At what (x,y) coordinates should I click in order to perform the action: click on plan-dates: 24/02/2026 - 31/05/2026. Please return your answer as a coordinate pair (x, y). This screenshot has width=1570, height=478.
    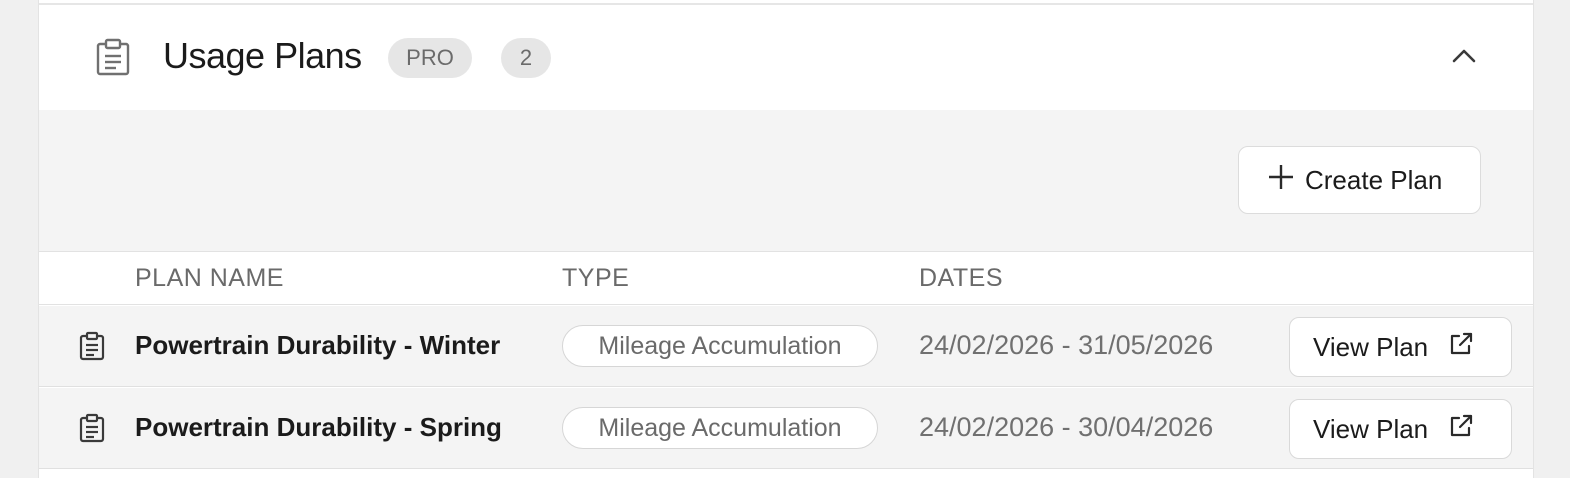
    Looking at the image, I should click on (1066, 345).